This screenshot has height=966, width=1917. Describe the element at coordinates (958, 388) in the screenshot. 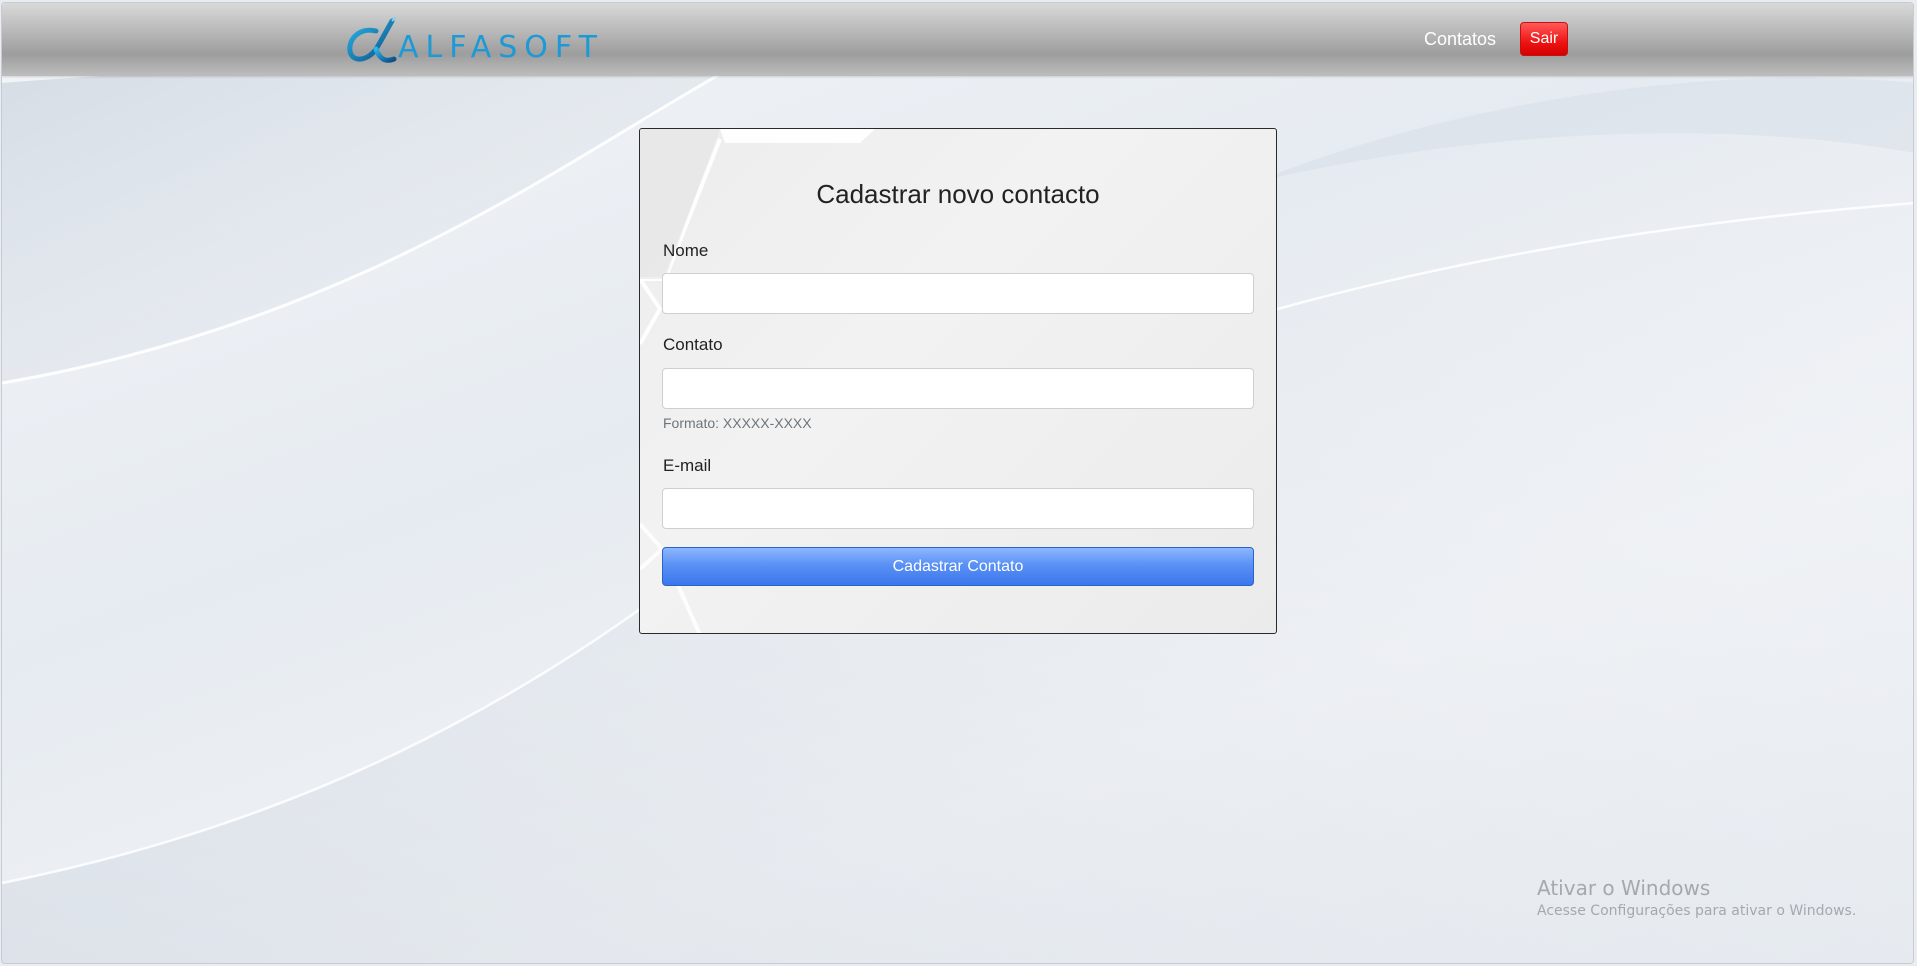

I see `contato-input` at that location.